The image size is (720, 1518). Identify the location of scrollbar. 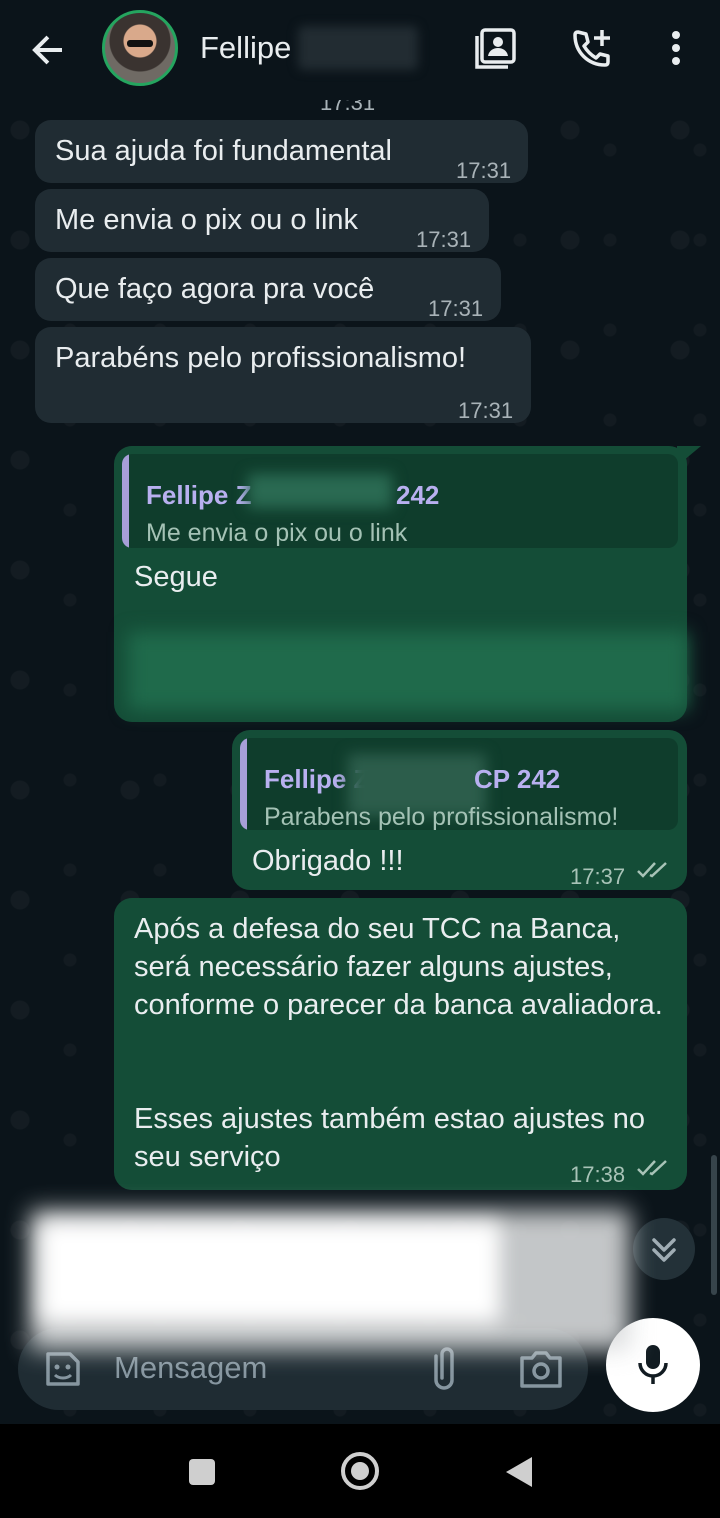
(714, 1225).